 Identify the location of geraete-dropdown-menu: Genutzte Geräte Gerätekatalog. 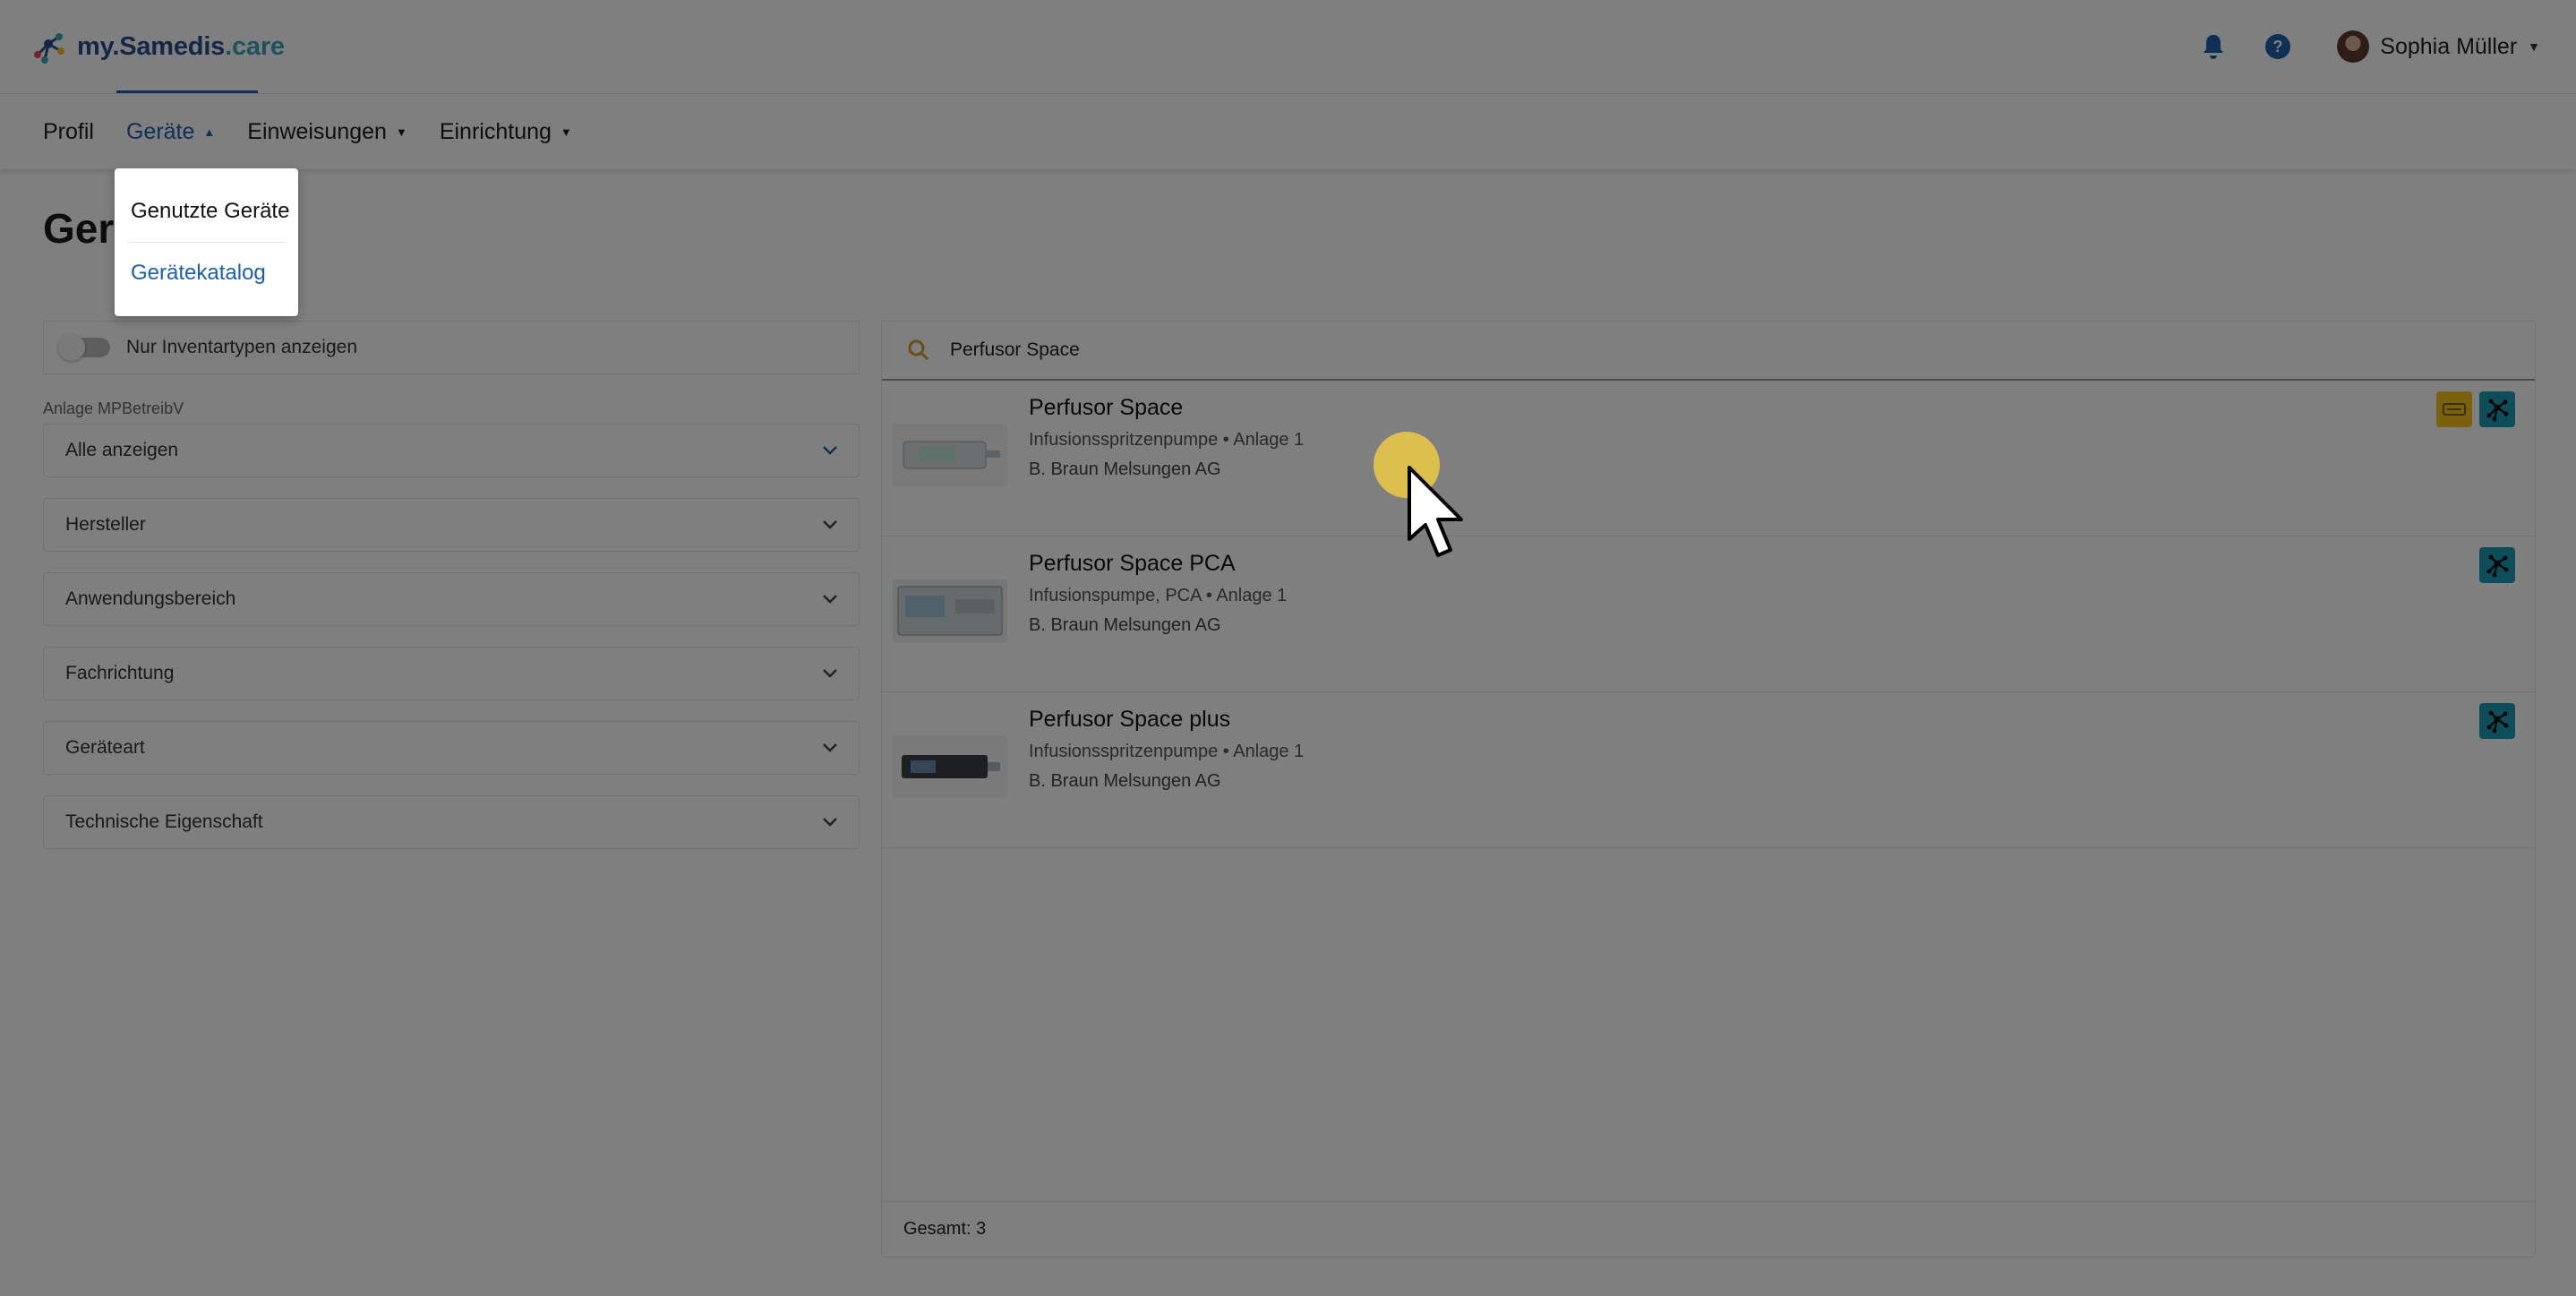
(206, 242).